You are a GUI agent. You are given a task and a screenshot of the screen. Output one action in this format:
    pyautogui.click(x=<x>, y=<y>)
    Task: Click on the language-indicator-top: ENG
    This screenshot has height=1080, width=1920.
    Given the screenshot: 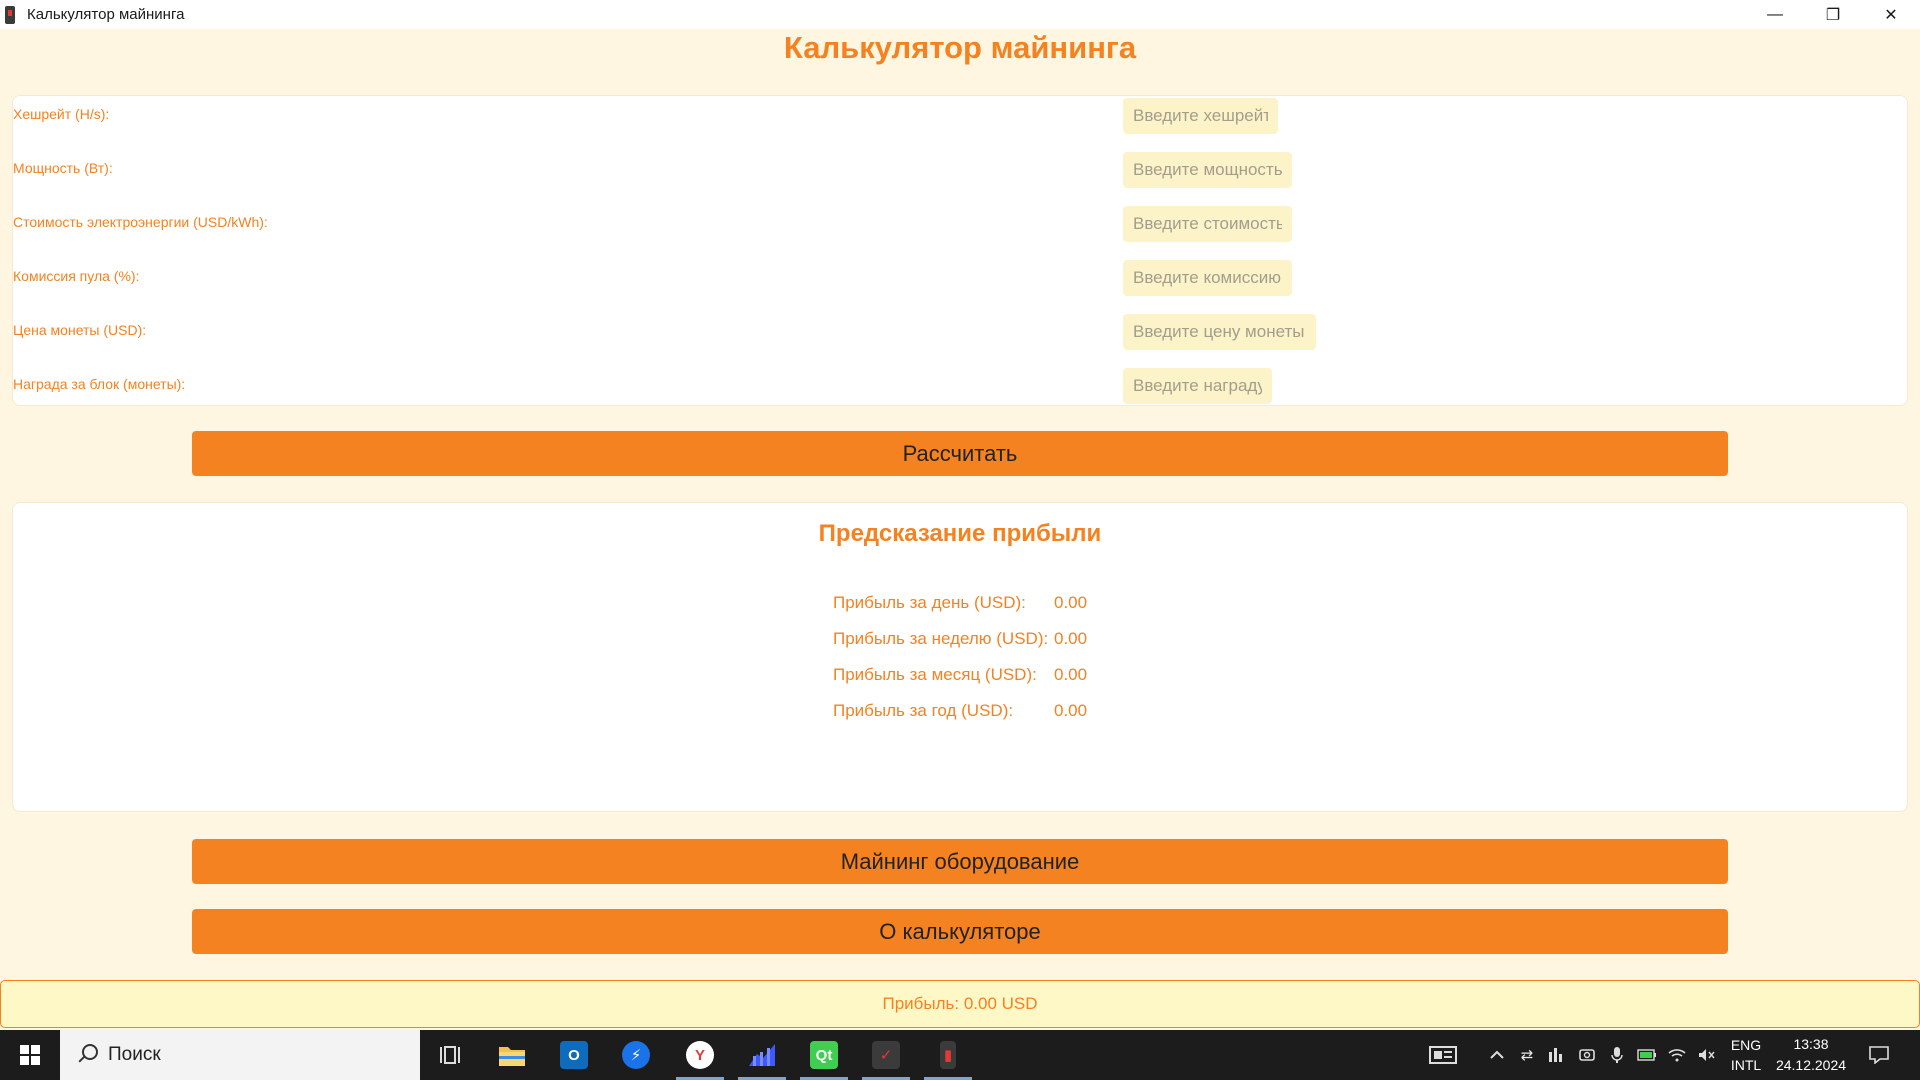 What is the action you would take?
    pyautogui.click(x=1746, y=1045)
    